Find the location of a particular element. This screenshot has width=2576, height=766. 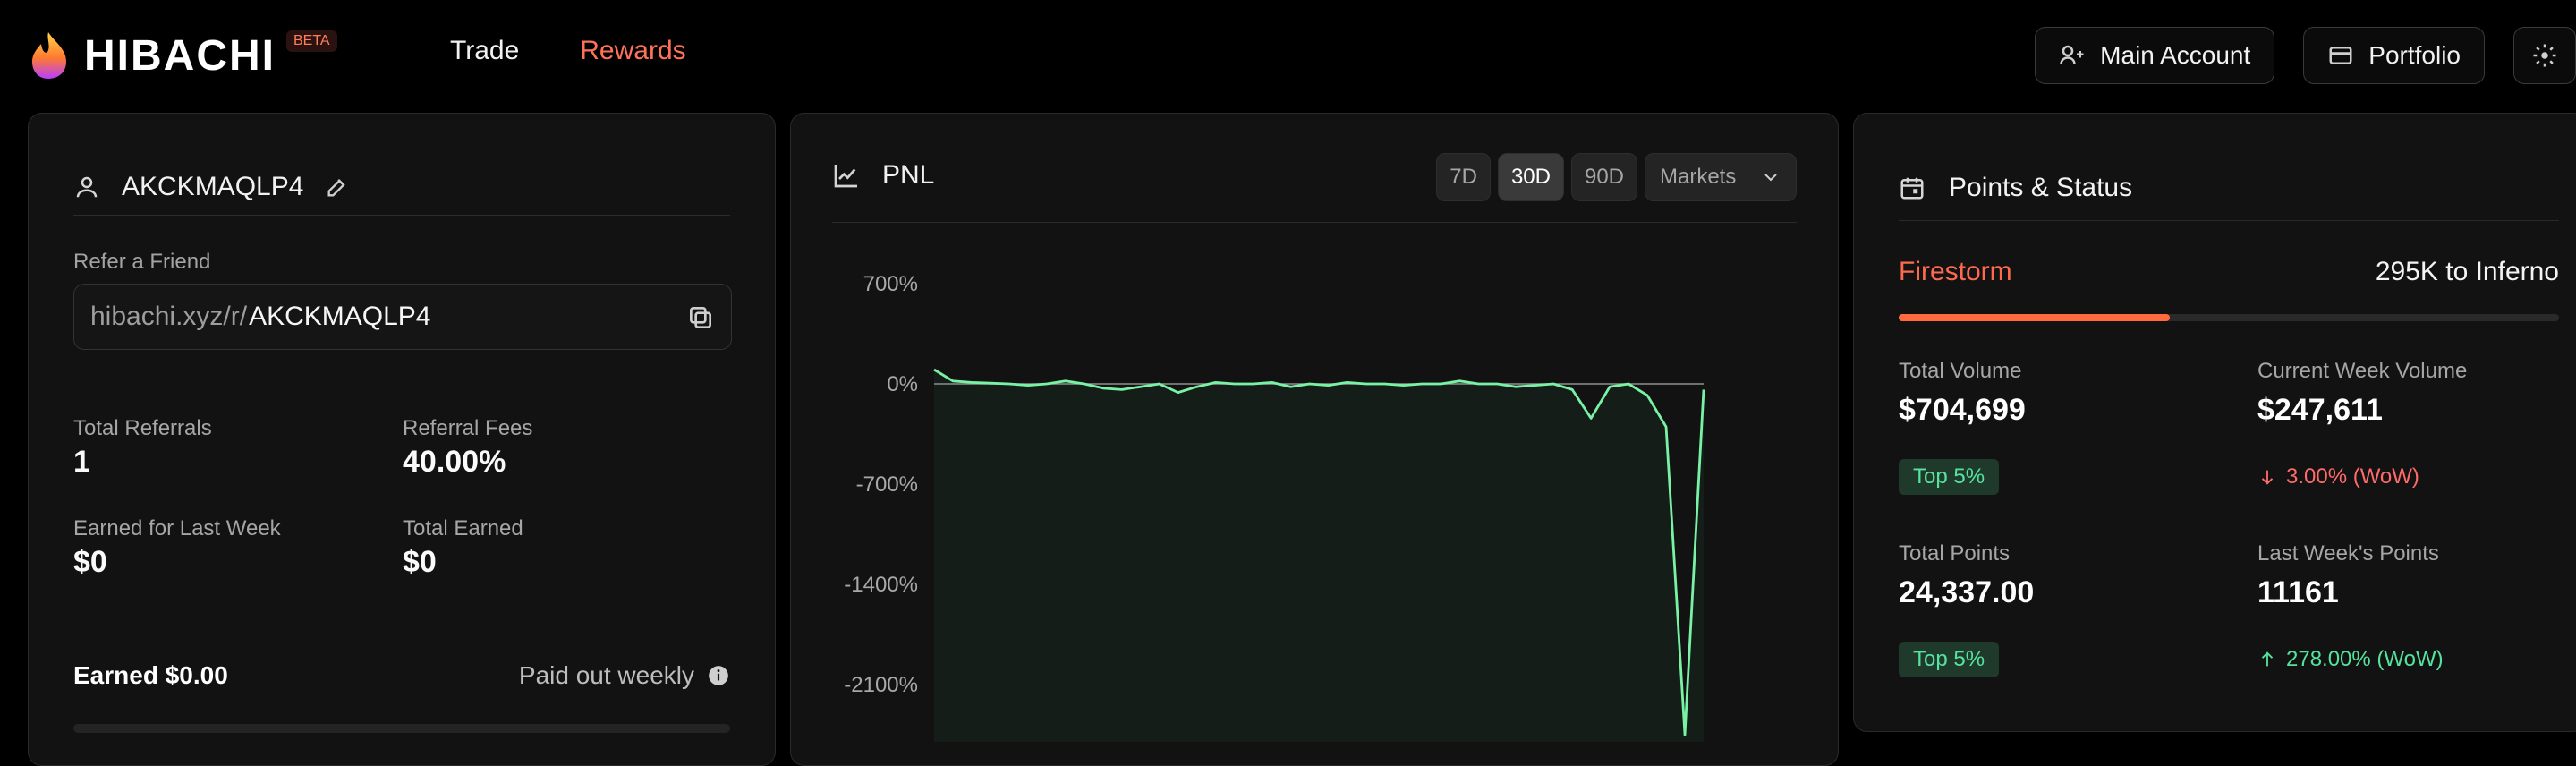

next-tier-progress-text: 295K to Inferno is located at coordinates (2467, 271).